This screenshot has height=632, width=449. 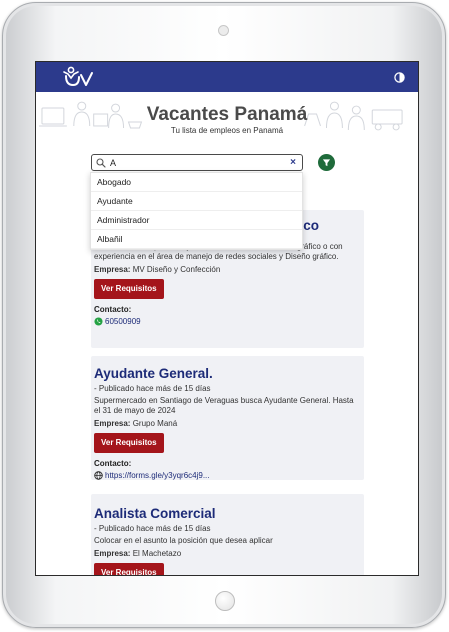 I want to click on whatsapp-icon, so click(x=98, y=321).